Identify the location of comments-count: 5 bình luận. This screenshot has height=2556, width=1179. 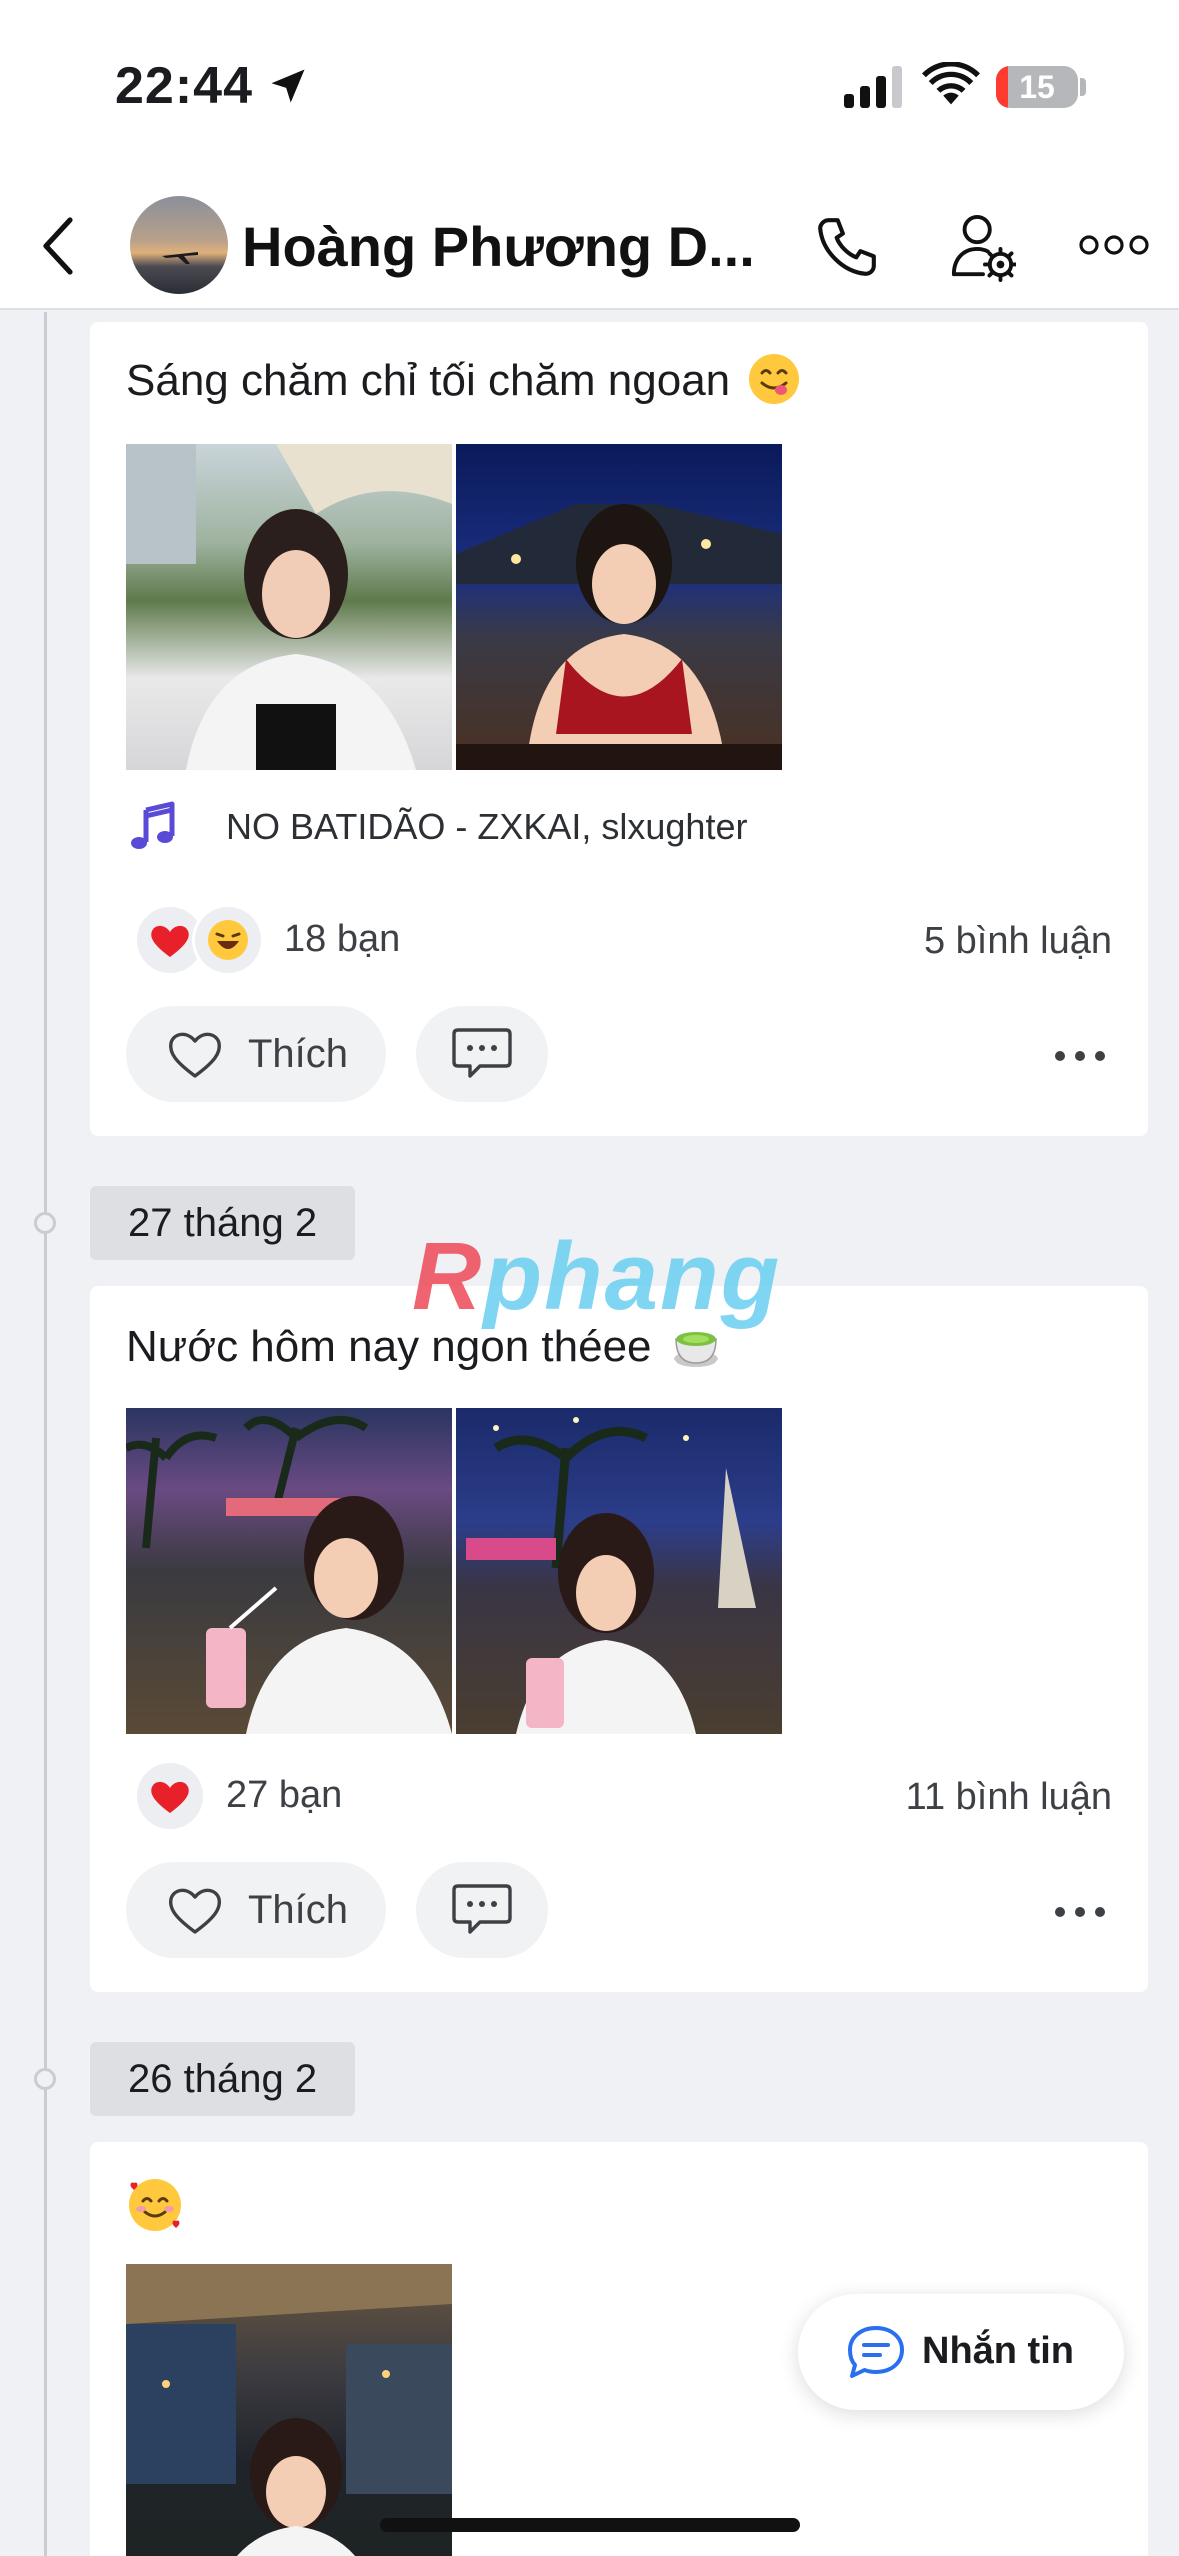
(1018, 941).